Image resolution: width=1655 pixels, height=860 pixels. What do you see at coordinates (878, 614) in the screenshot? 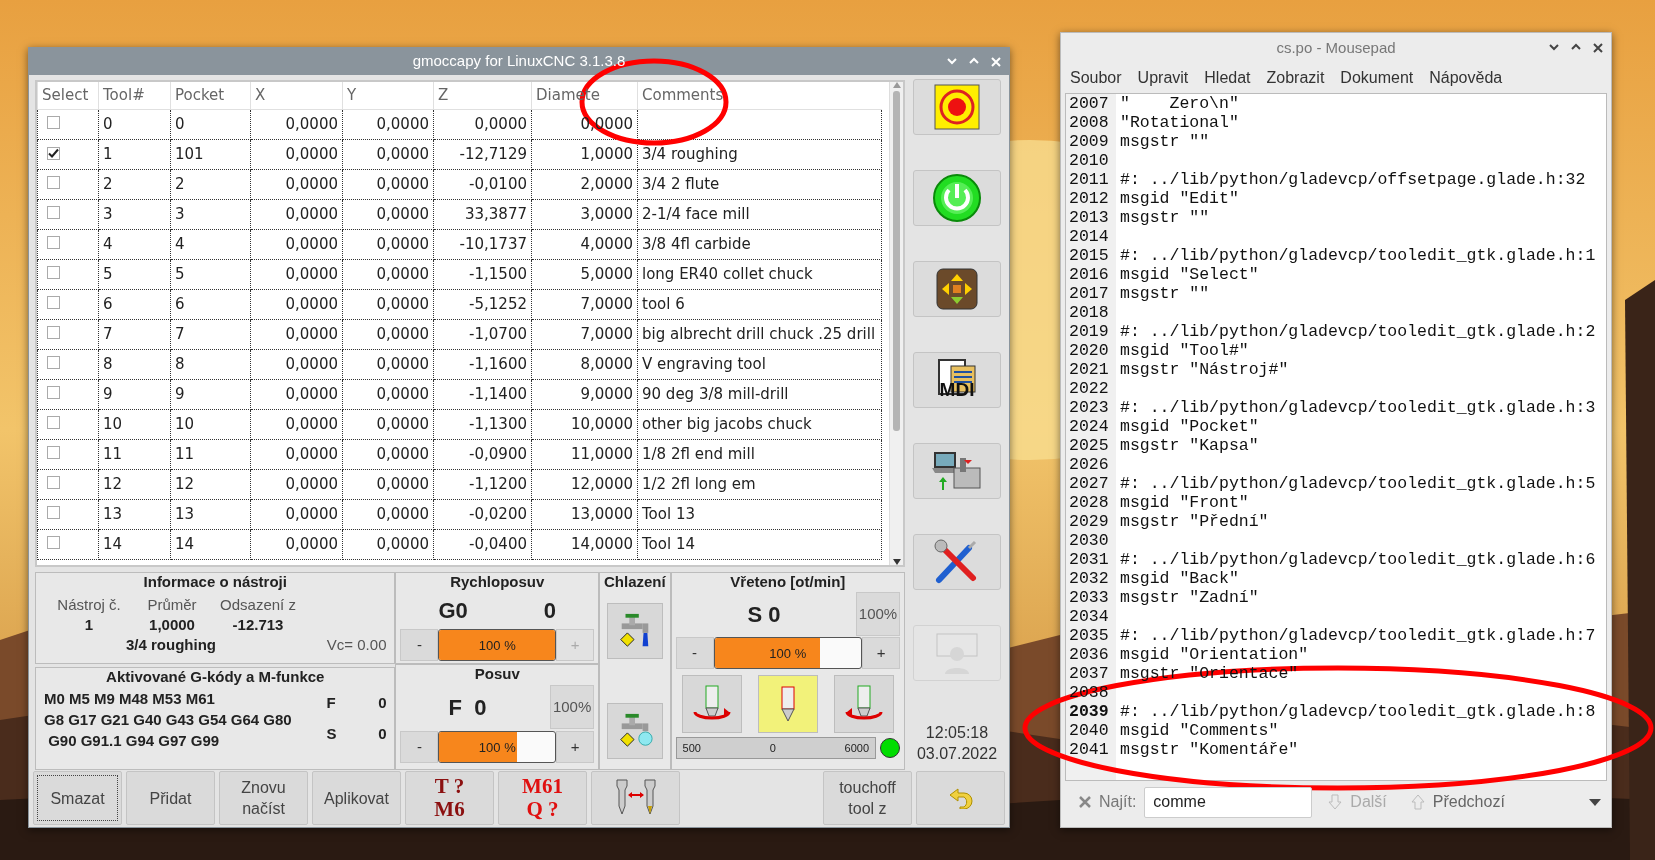
I see `spindle-override-button: 100%` at bounding box center [878, 614].